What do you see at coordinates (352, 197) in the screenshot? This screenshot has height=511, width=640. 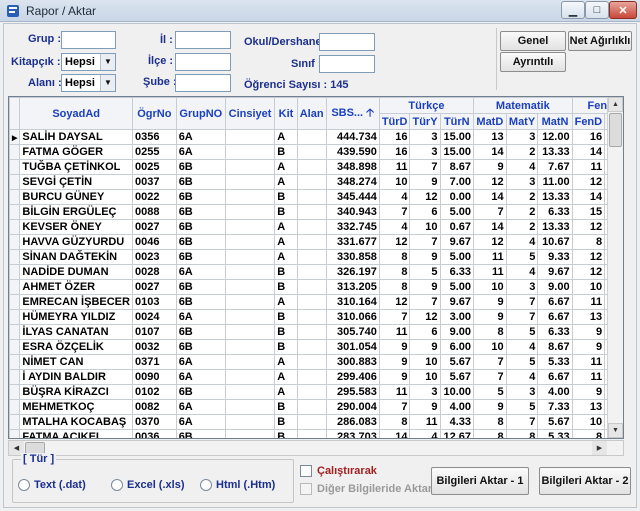 I see `table-cell: 345.444` at bounding box center [352, 197].